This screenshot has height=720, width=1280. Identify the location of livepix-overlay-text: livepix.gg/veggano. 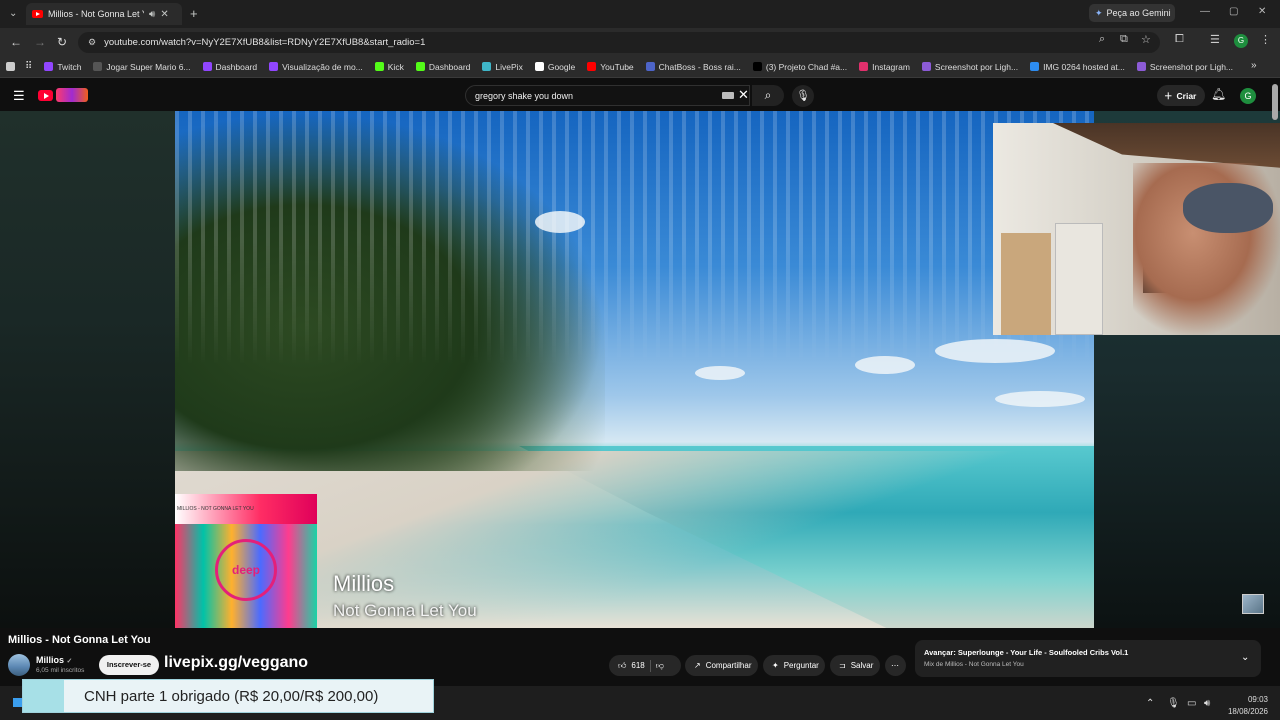
(236, 662).